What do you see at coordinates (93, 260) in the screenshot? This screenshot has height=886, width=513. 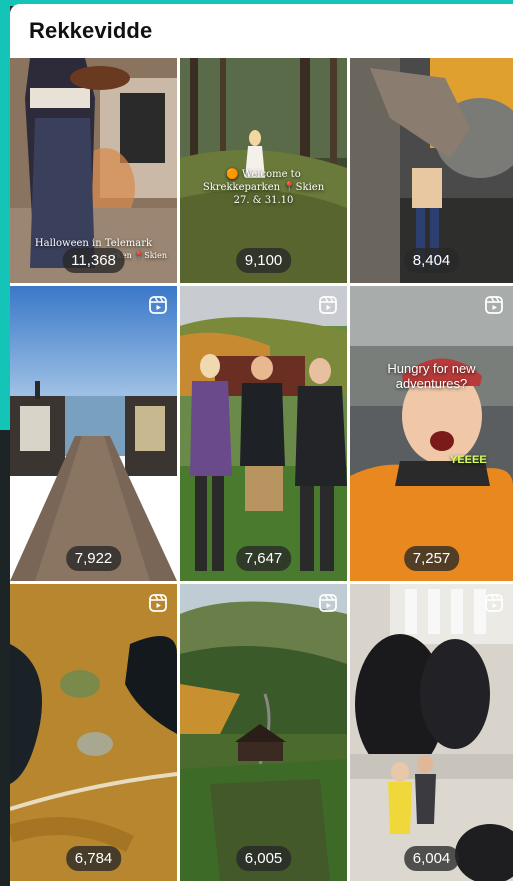 I see `reach-count: 11,368` at bounding box center [93, 260].